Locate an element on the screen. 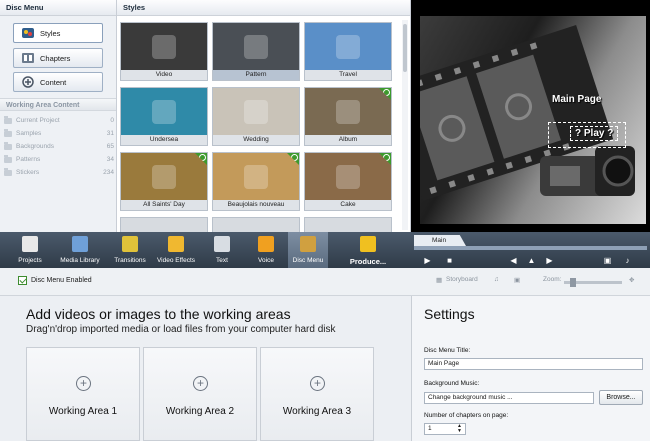 The image size is (650, 441). folder-icon is located at coordinates (8, 119).